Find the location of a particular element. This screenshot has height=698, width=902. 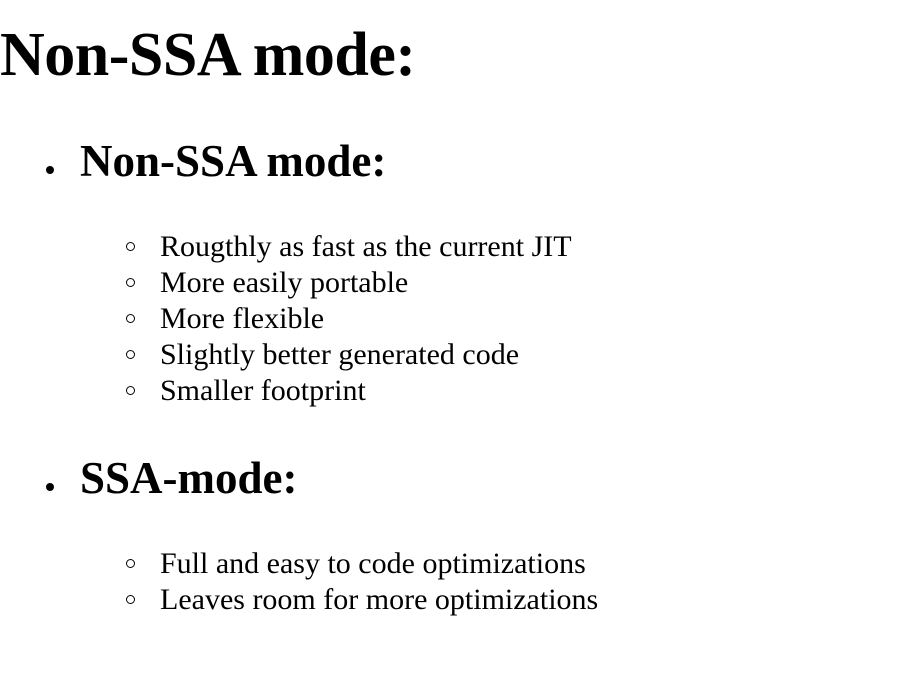

list-item-text: Full and easy to code optimizations is located at coordinates (373, 563).